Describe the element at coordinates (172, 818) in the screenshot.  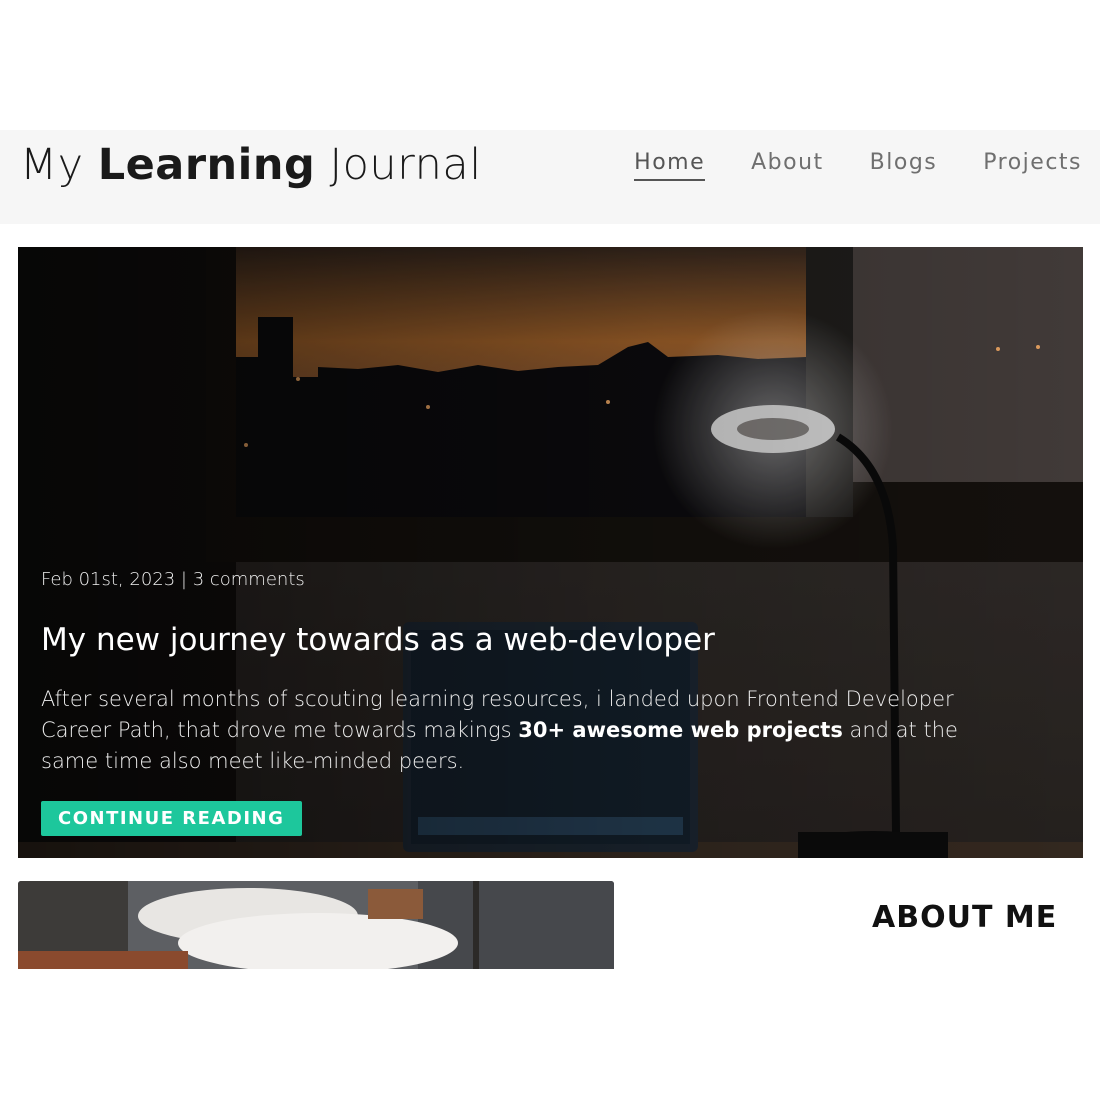
I see `continue-reading-button: CONTINUE READING` at that location.